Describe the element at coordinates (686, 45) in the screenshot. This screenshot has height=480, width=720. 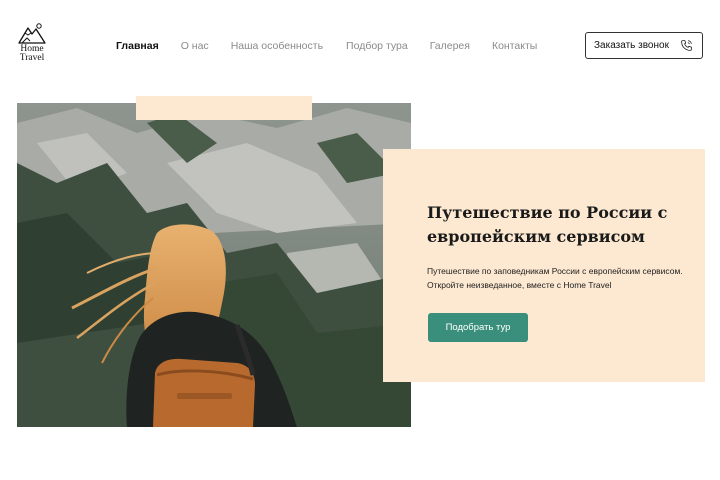
I see `phone-icon` at that location.